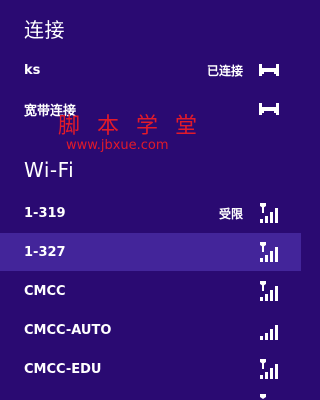  What do you see at coordinates (45, 213) in the screenshot?
I see `wifi-network-name: 1-319` at bounding box center [45, 213].